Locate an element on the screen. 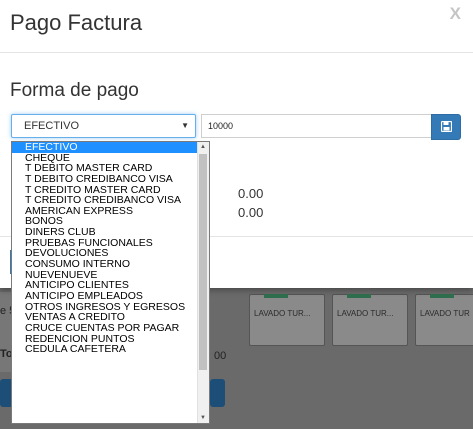 The height and width of the screenshot is (429, 473). dropdown-option: T CREDITO CREDIBANCO VISA is located at coordinates (110, 200).